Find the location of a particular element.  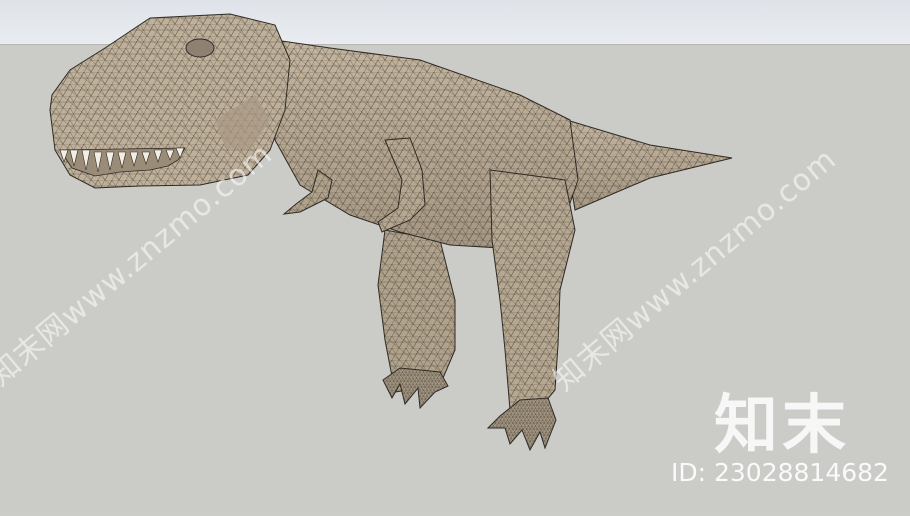

left-leg is located at coordinates (416, 319).